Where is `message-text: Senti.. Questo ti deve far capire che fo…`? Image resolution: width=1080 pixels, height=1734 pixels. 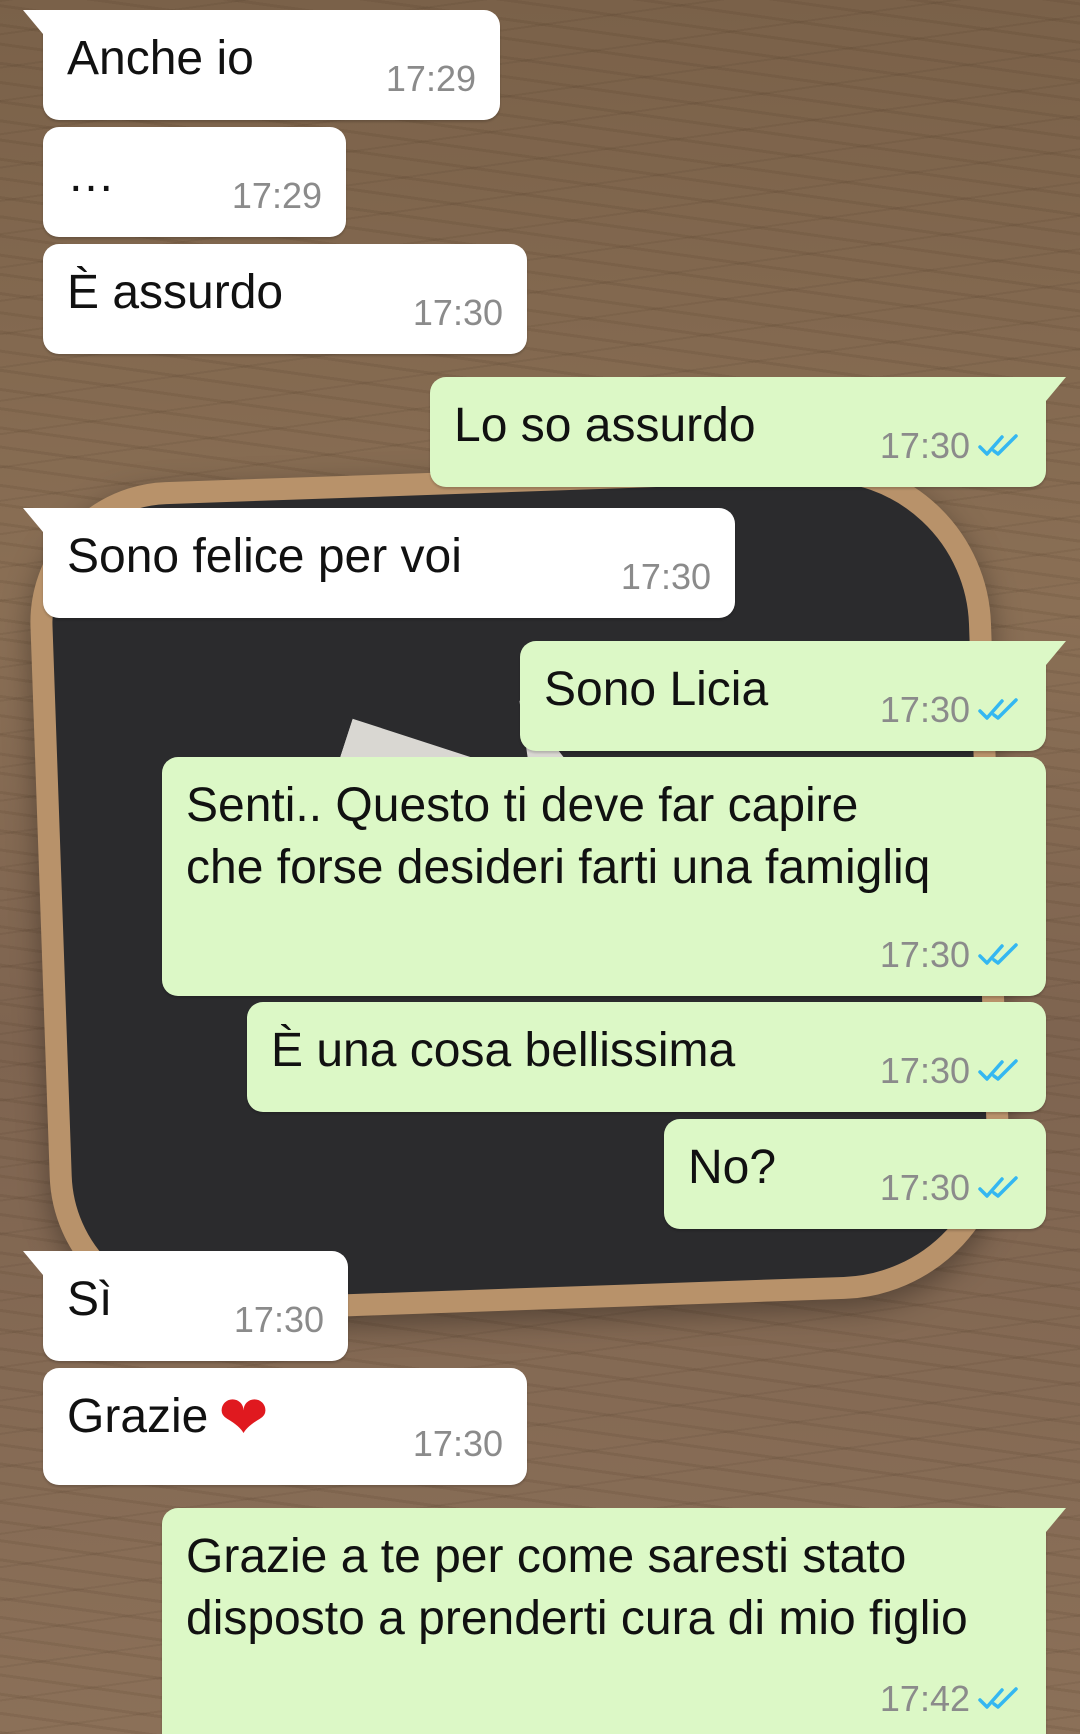
message-text: Senti.. Questo ti deve far capire che fo… is located at coordinates (558, 836).